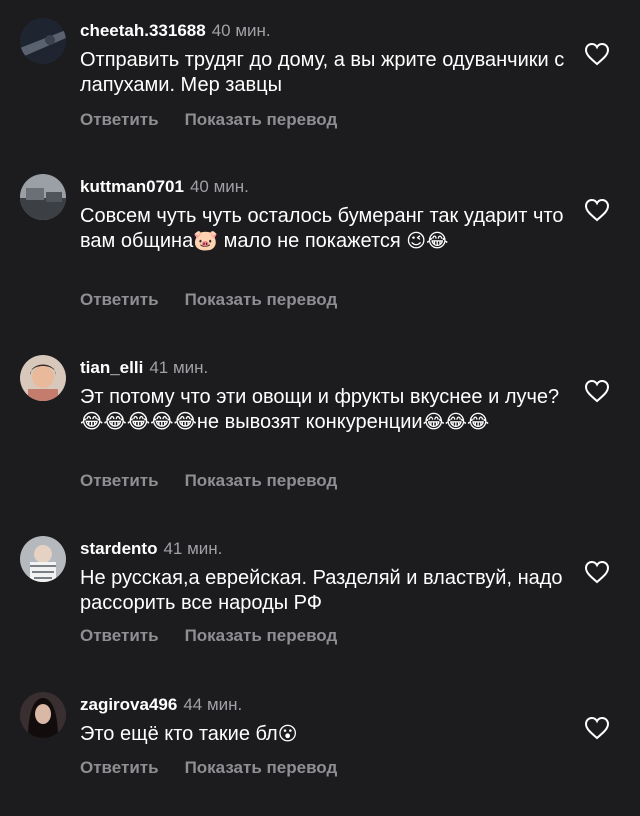 This screenshot has width=640, height=816. Describe the element at coordinates (128, 704) in the screenshot. I see `username: zagirova496` at that location.